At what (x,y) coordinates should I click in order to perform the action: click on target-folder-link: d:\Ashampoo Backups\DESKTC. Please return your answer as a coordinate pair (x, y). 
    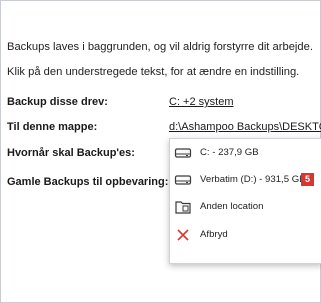
    Looking at the image, I should click on (245, 127).